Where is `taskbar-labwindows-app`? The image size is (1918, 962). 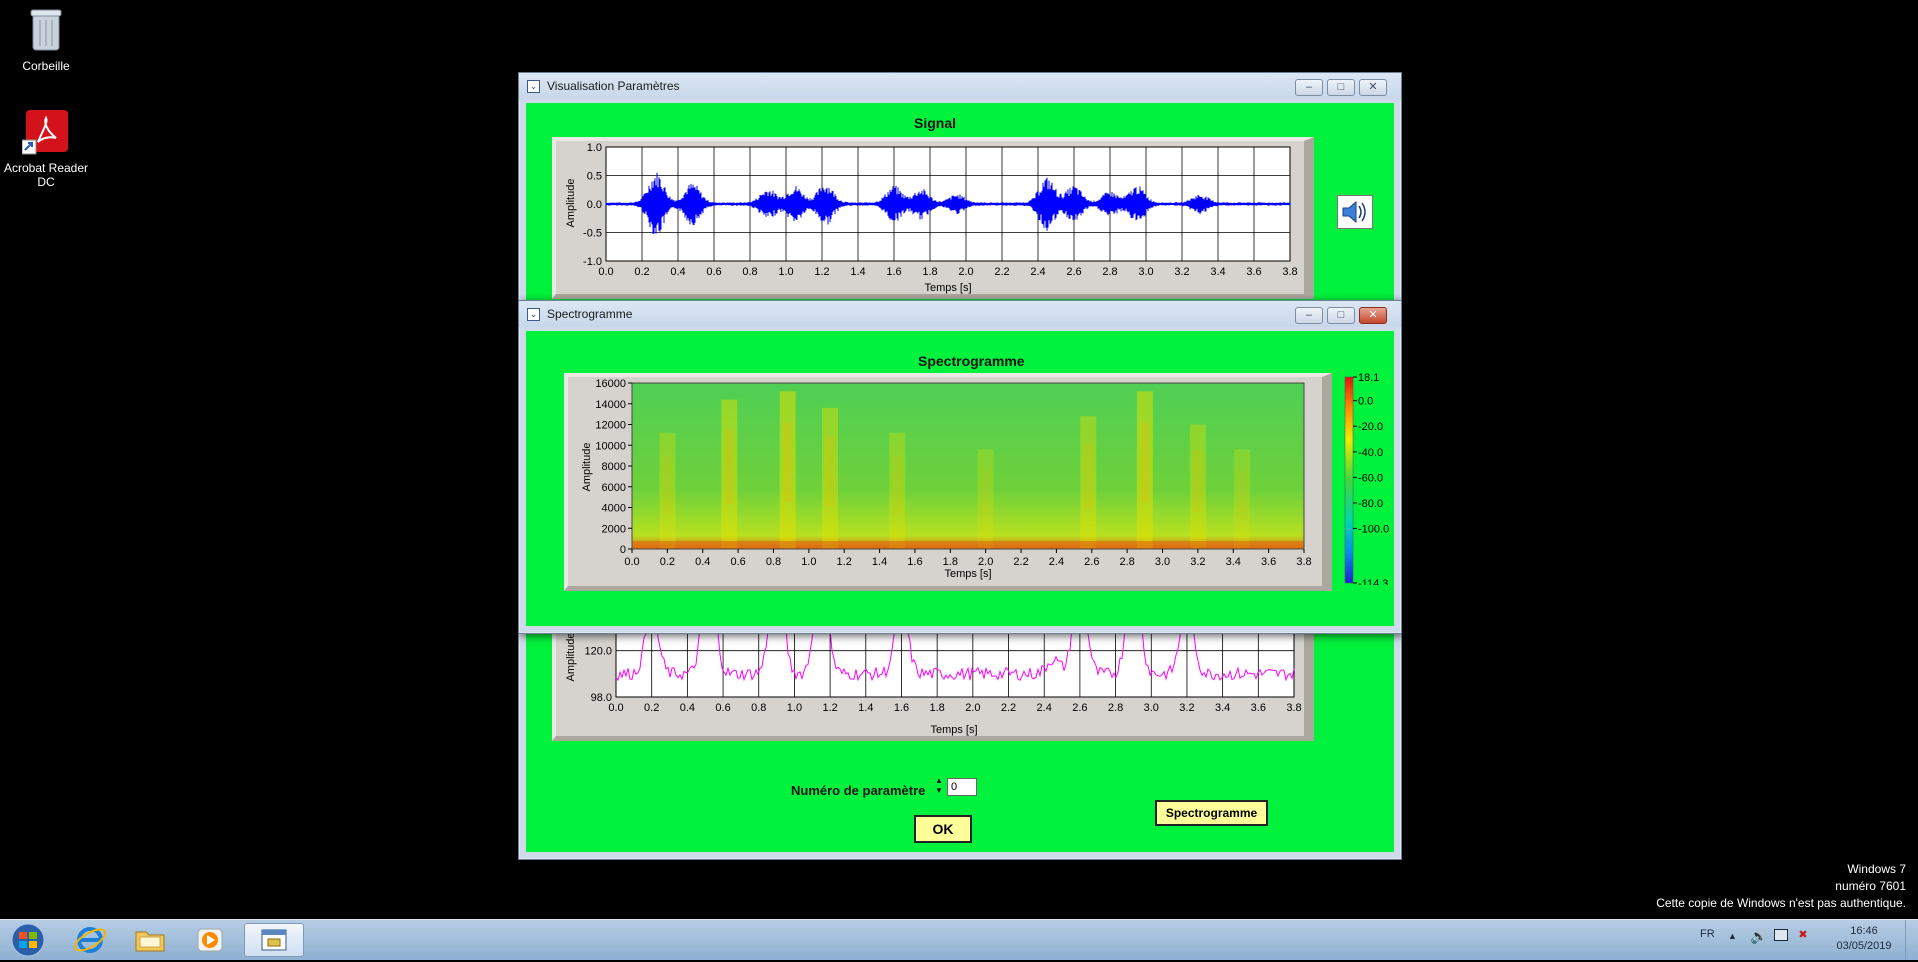
taskbar-labwindows-app is located at coordinates (274, 940).